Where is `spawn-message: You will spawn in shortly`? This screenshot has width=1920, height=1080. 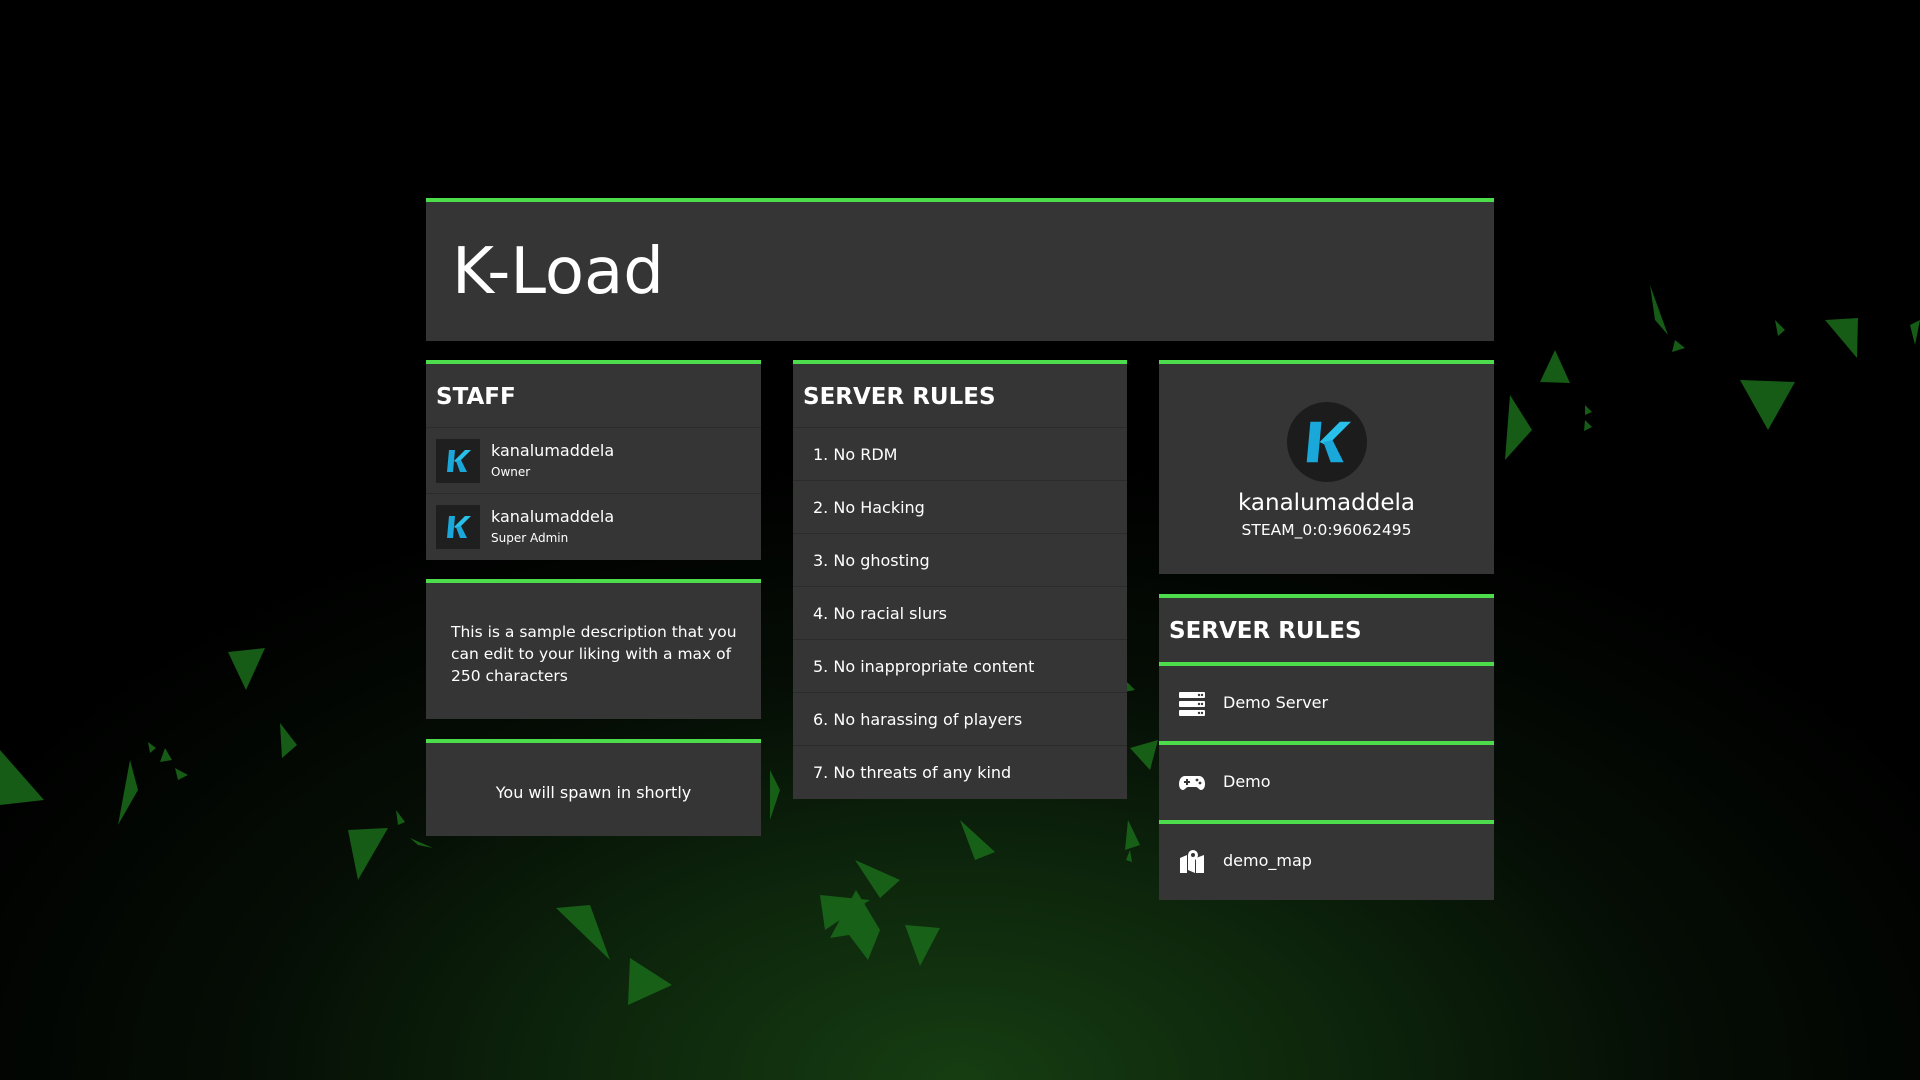
spawn-message: You will spawn in shortly is located at coordinates (593, 792).